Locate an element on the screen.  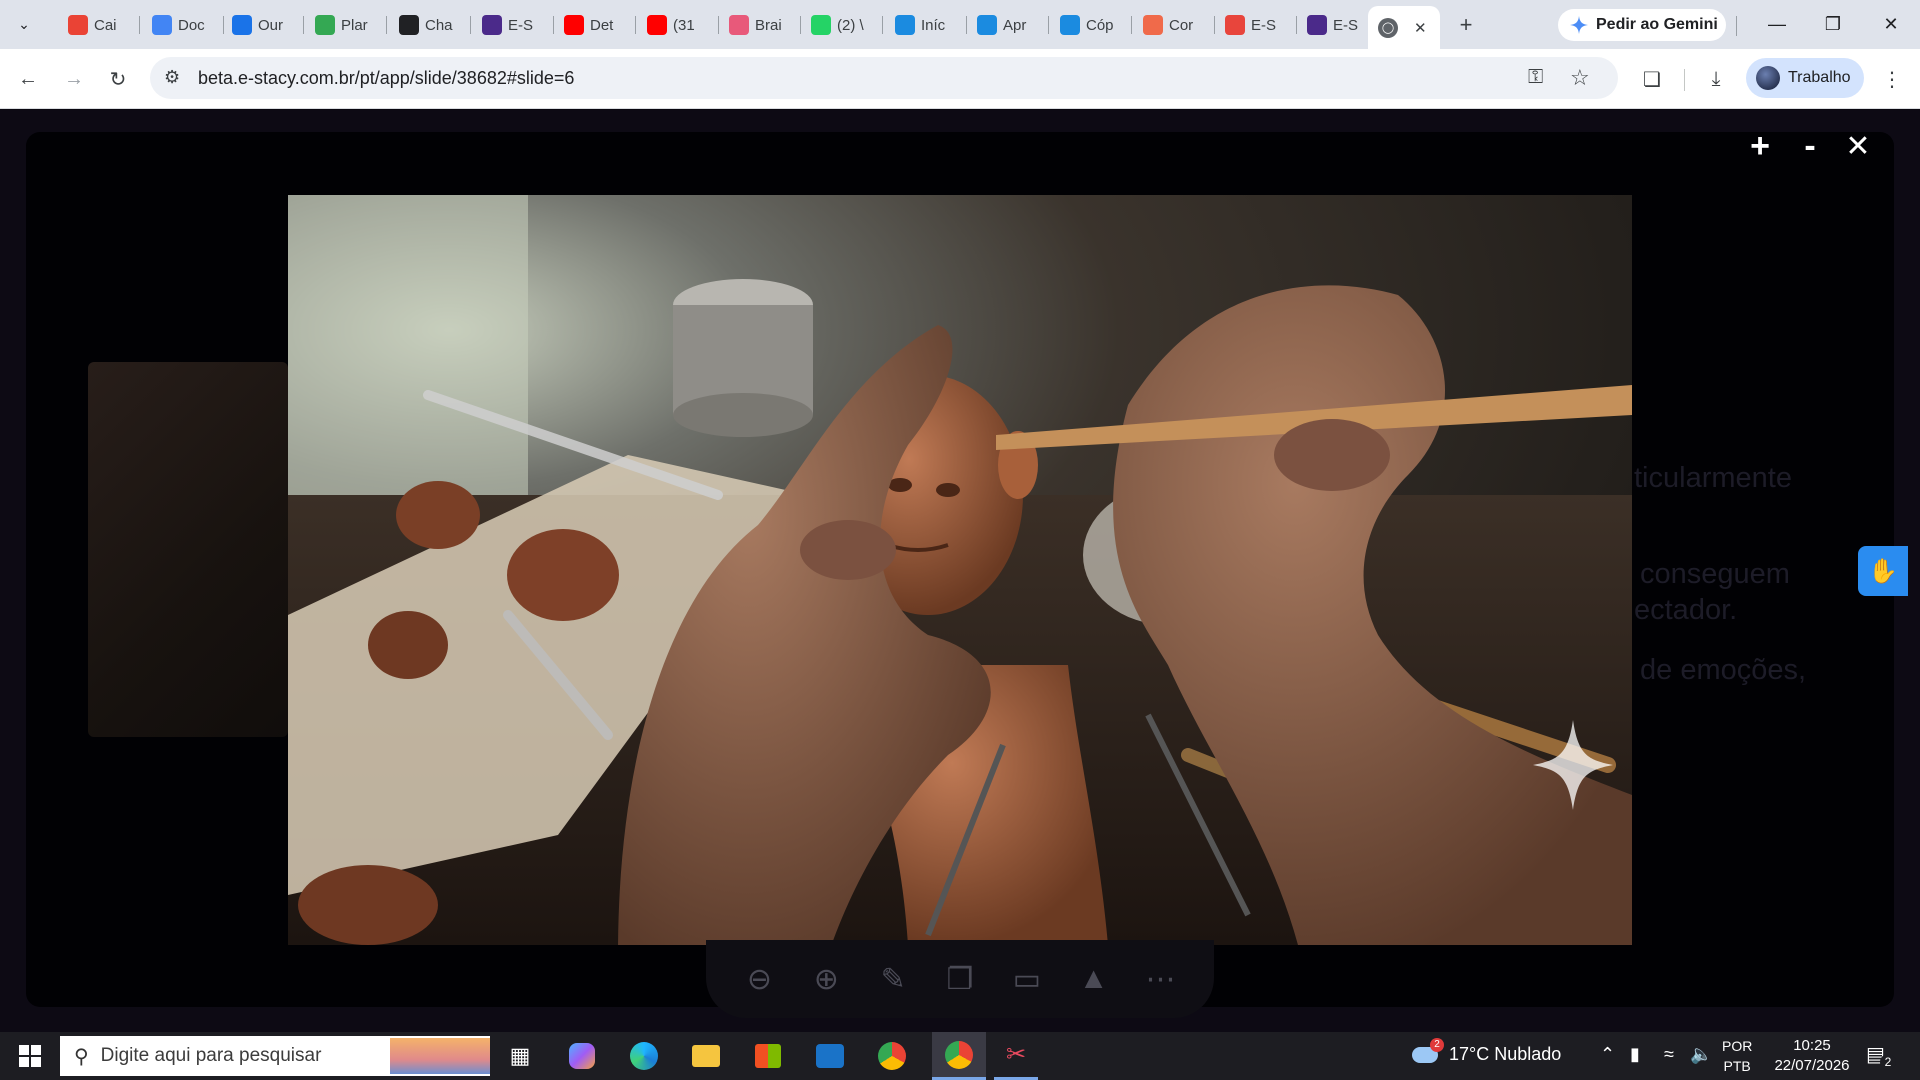
tab-4: Cha is located at coordinates (430, 25).